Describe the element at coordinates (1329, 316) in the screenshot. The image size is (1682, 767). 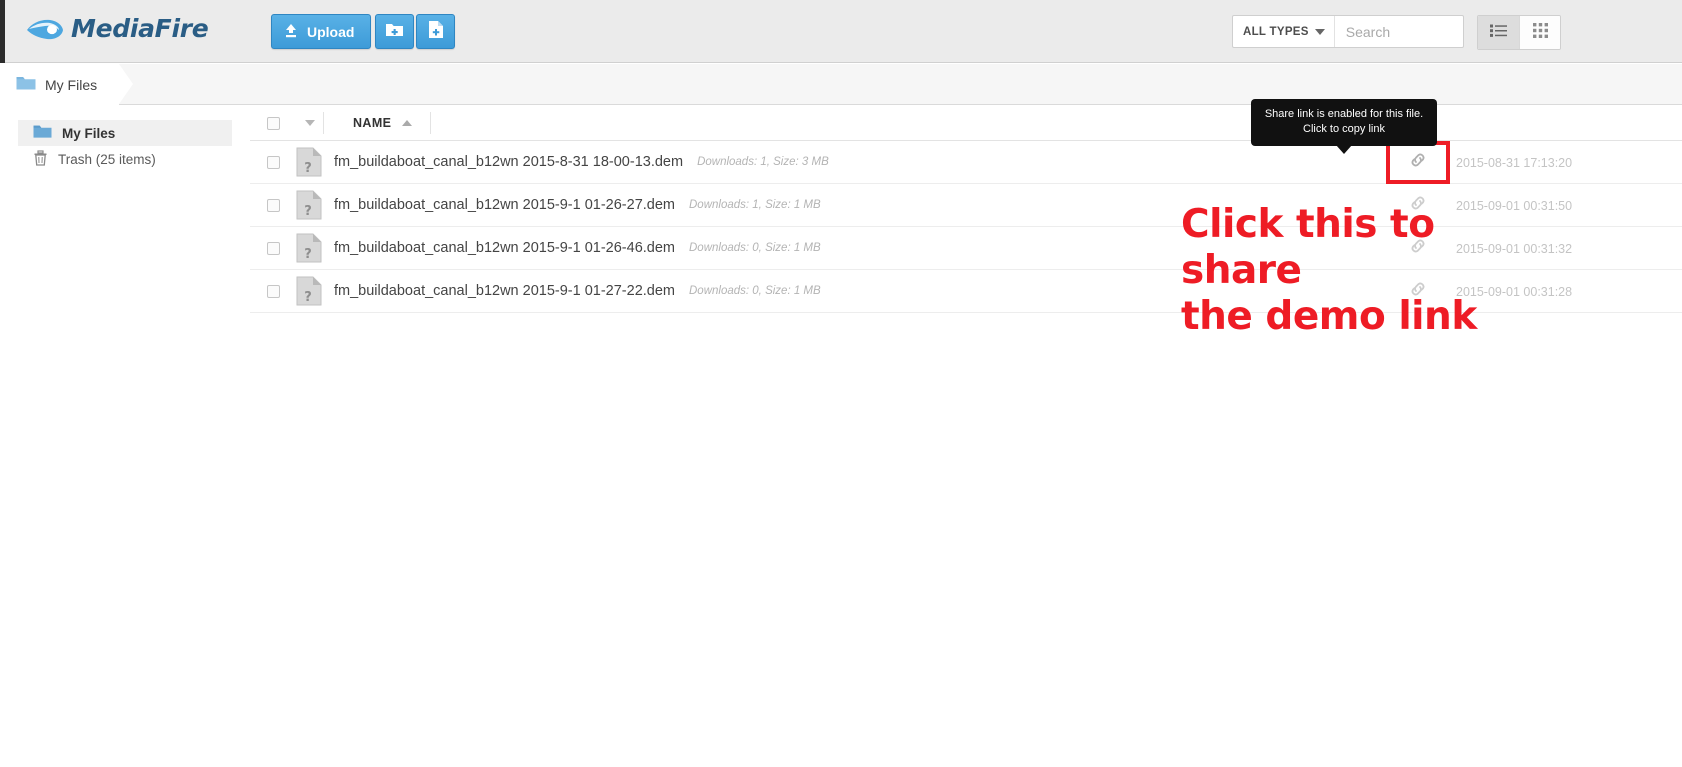
I see `annotation-line-2: the demo link` at that location.